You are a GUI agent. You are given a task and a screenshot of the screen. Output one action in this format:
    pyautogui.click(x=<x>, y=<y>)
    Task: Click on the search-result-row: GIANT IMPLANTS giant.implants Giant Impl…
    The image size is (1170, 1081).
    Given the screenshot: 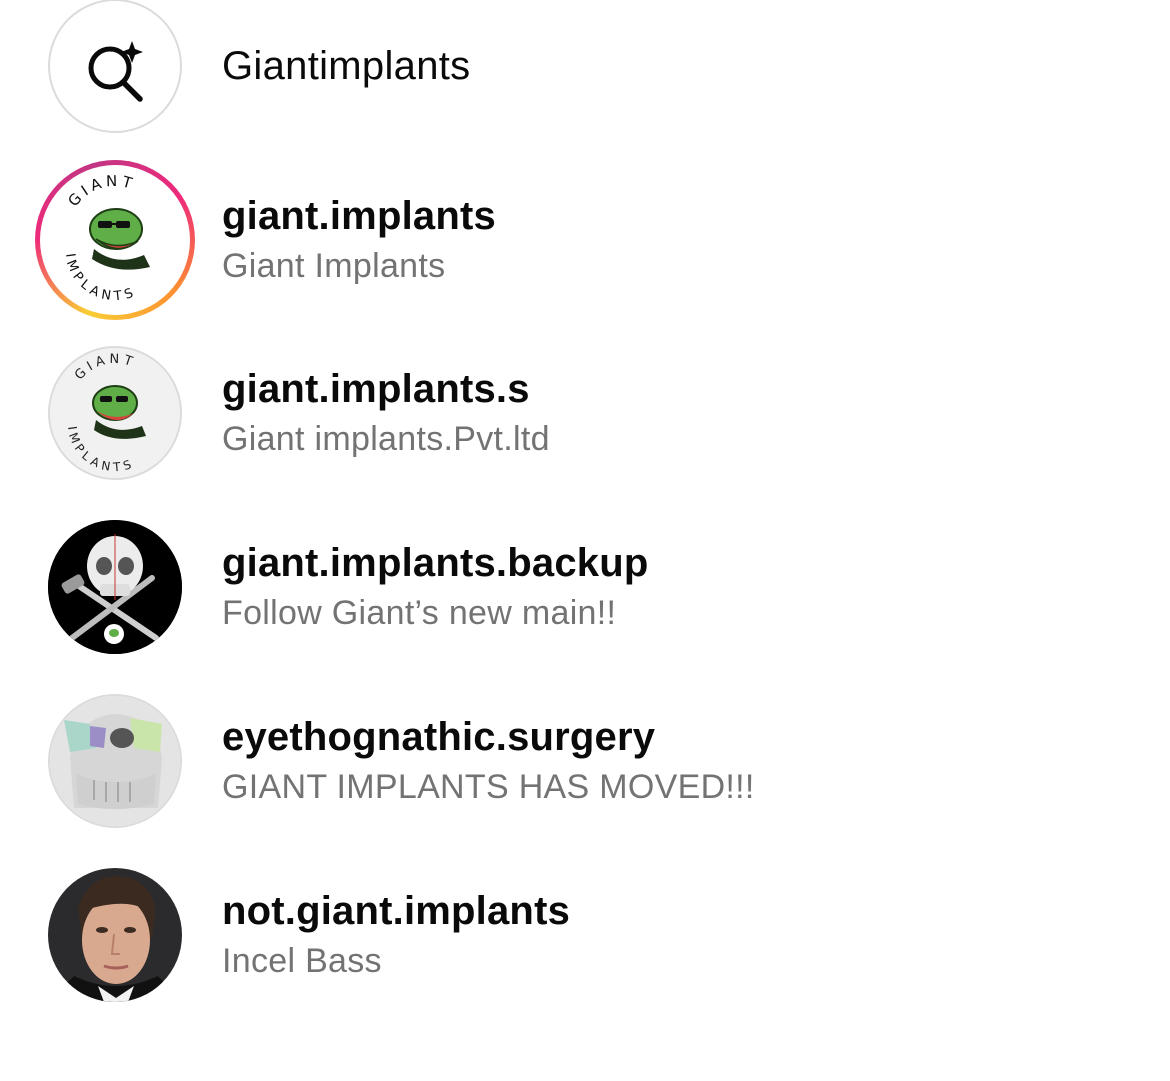 What is the action you would take?
    pyautogui.click(x=585, y=240)
    